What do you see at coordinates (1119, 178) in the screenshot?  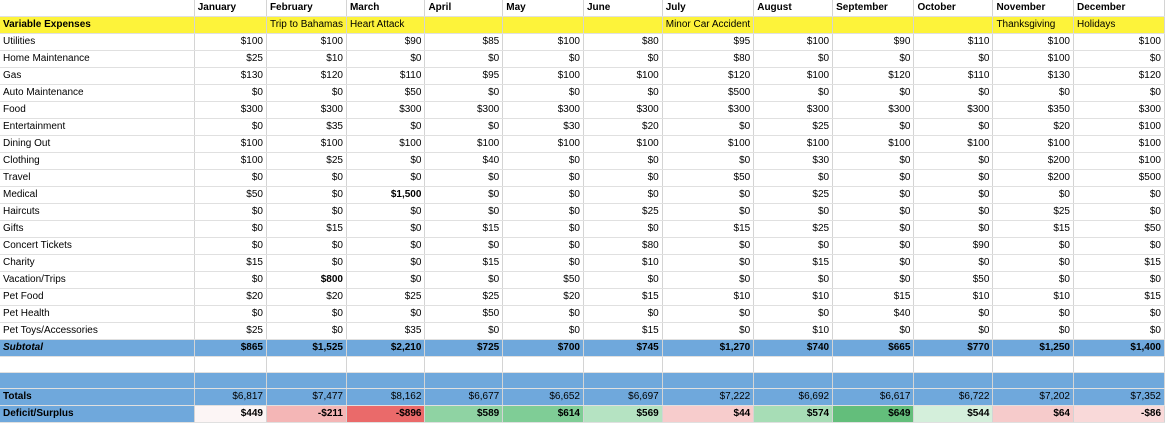 I see `expense-value-cell: $500` at bounding box center [1119, 178].